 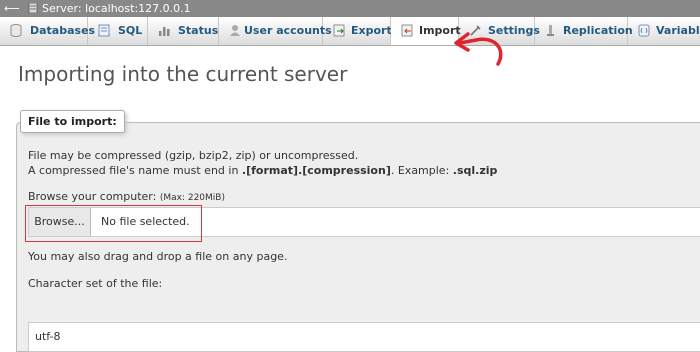 What do you see at coordinates (478, 49) in the screenshot?
I see `annotation-arrow-icon` at bounding box center [478, 49].